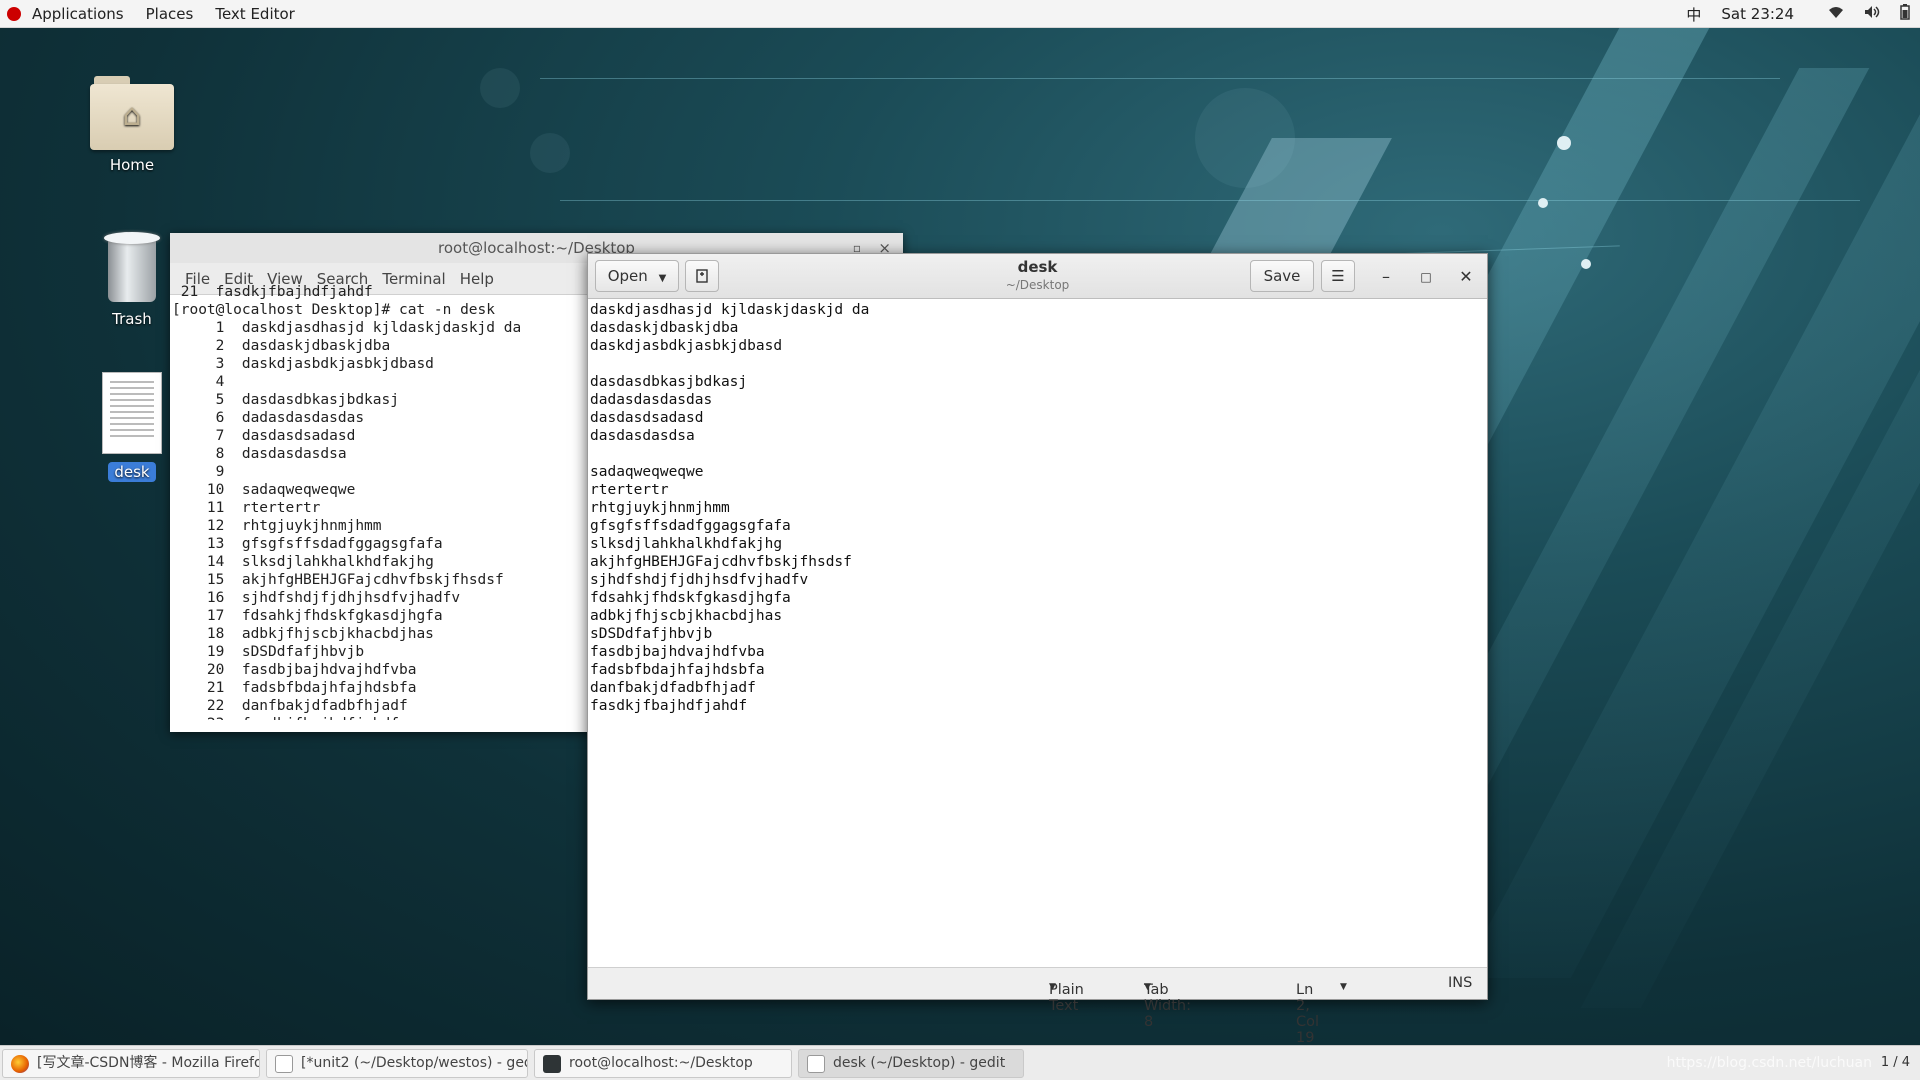  I want to click on battery-icon, so click(1905, 14).